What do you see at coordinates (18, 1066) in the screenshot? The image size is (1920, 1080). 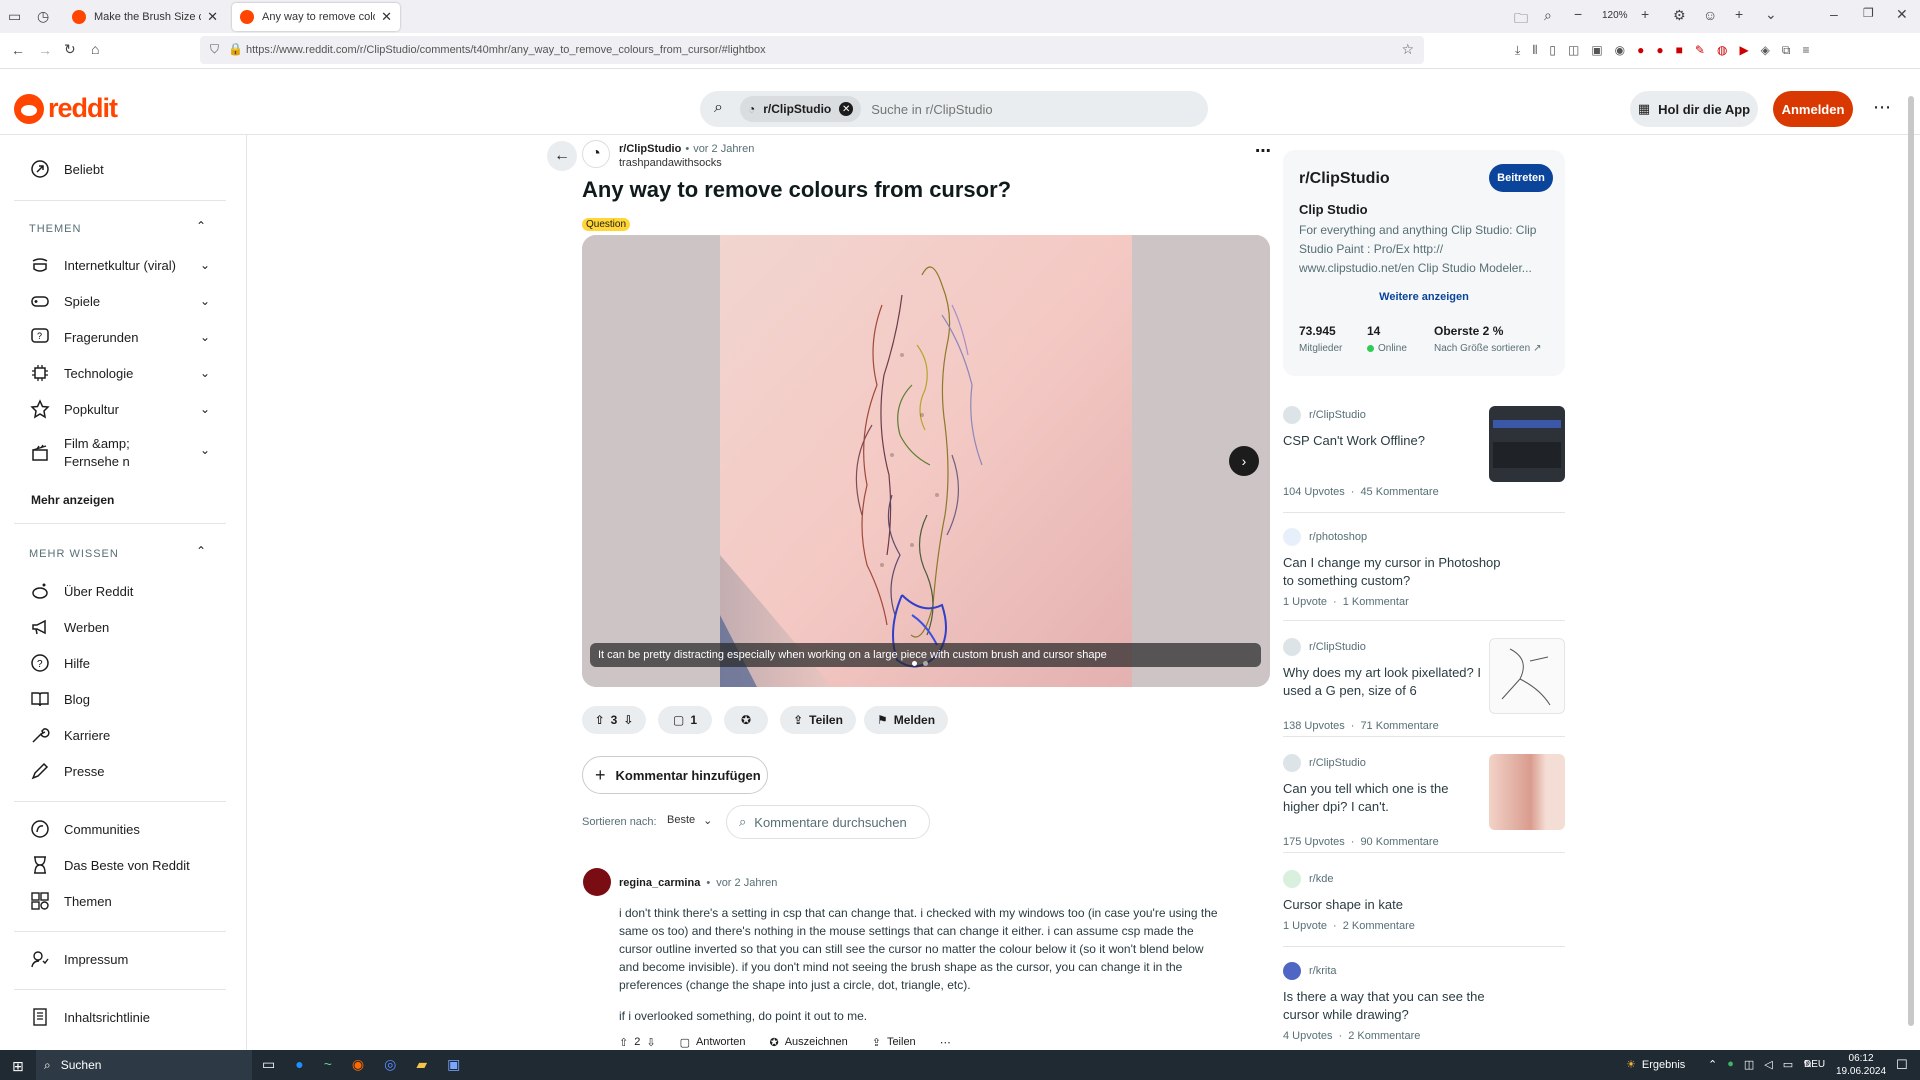 I see `windows-start-icon: ⊞` at bounding box center [18, 1066].